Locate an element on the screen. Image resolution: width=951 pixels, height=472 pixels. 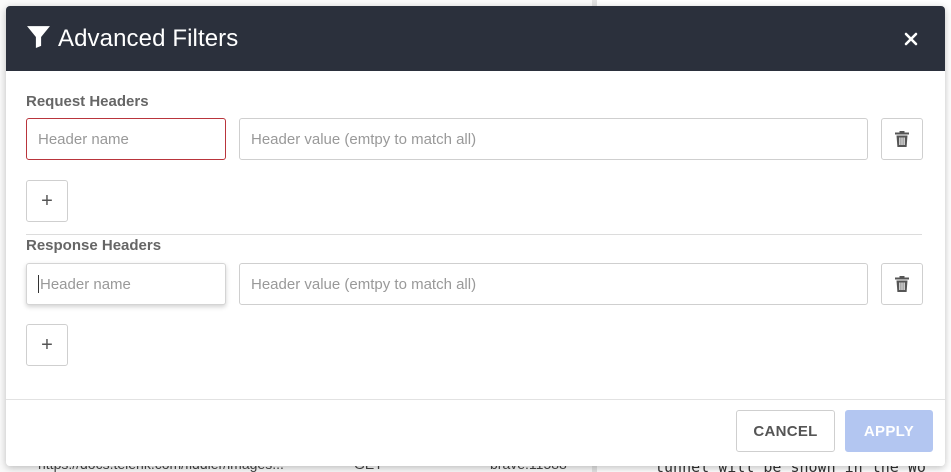
request-headers-label: Request Headers is located at coordinates (87, 101).